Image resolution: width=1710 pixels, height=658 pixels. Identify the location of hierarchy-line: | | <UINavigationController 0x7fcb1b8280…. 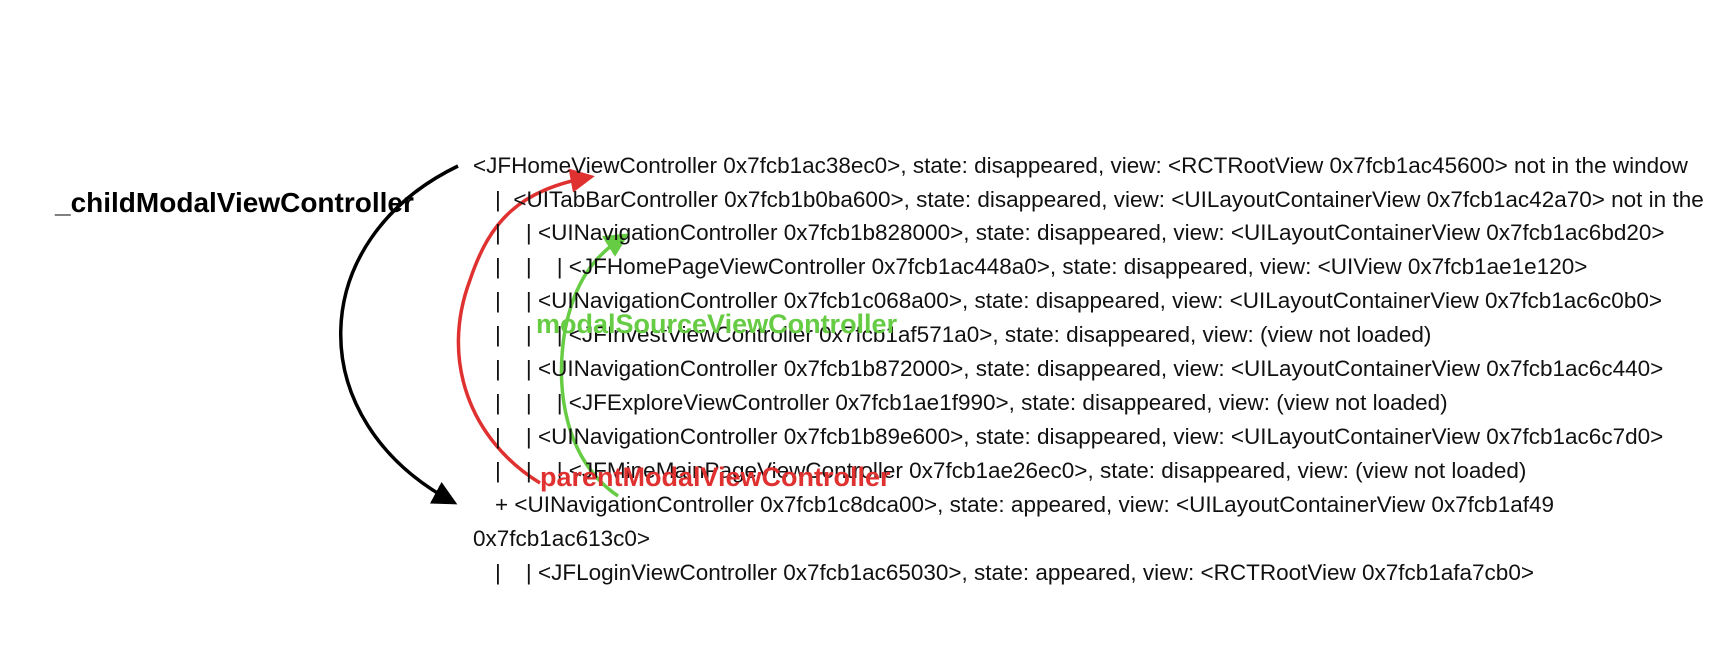
(1080, 232).